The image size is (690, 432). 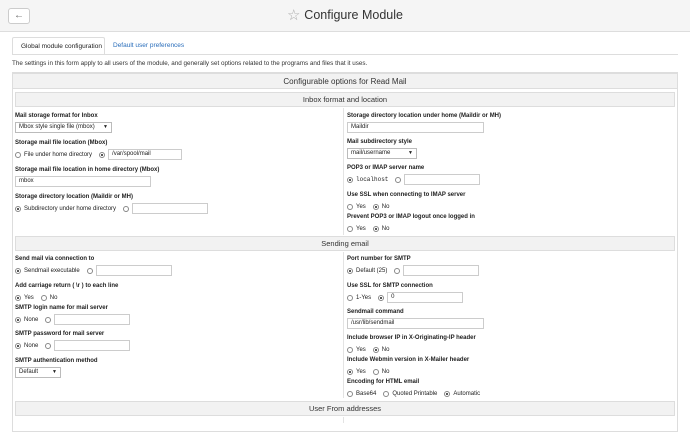 I want to click on field-label: POP3 or IMAP server name, so click(x=386, y=168).